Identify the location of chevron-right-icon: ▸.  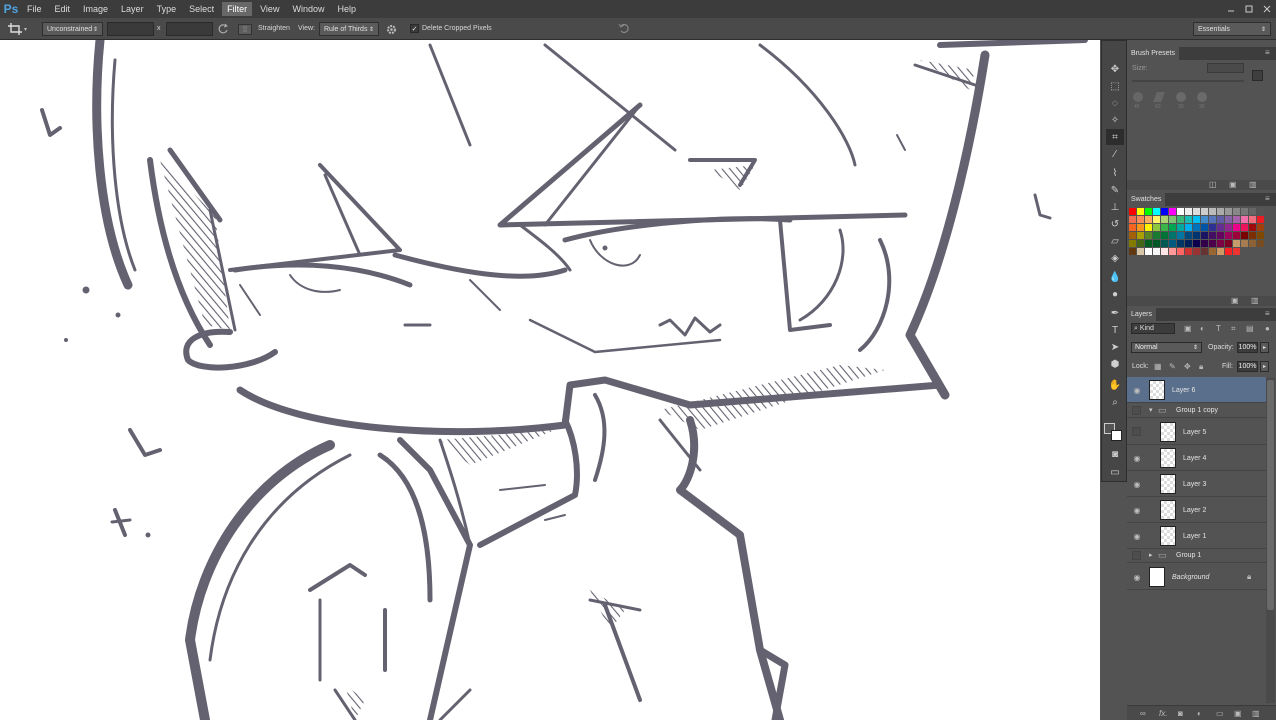
(1151, 555).